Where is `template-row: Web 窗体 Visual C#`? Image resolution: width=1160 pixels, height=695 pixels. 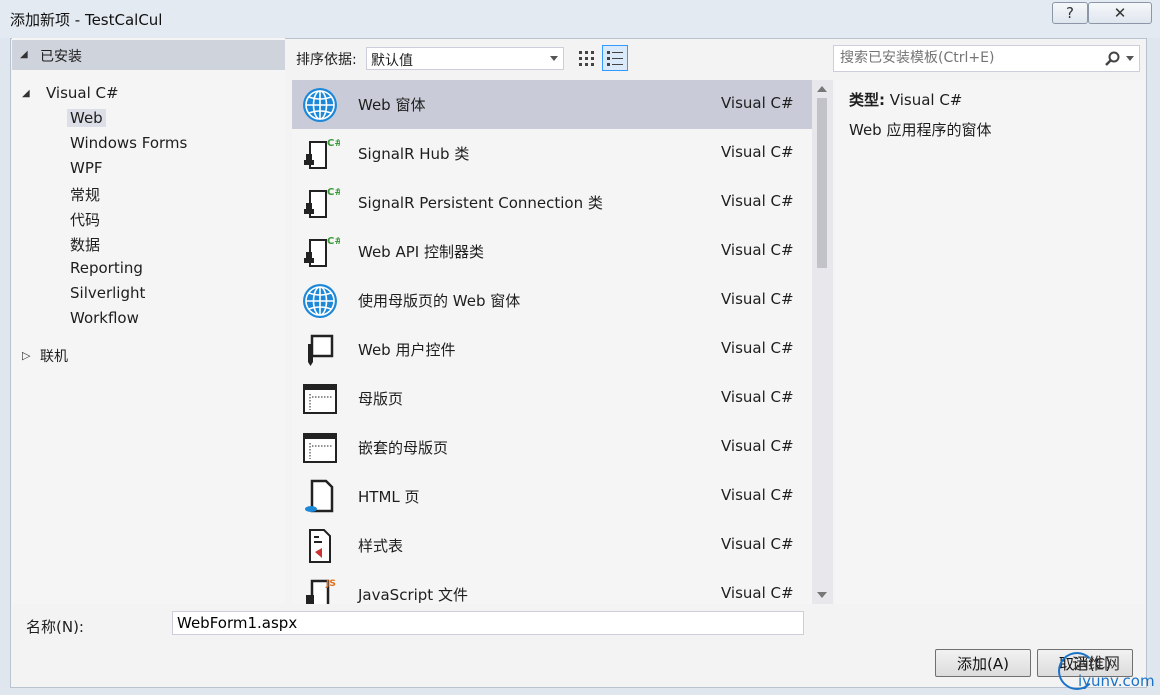 template-row: Web 窗体 Visual C# is located at coordinates (552, 104).